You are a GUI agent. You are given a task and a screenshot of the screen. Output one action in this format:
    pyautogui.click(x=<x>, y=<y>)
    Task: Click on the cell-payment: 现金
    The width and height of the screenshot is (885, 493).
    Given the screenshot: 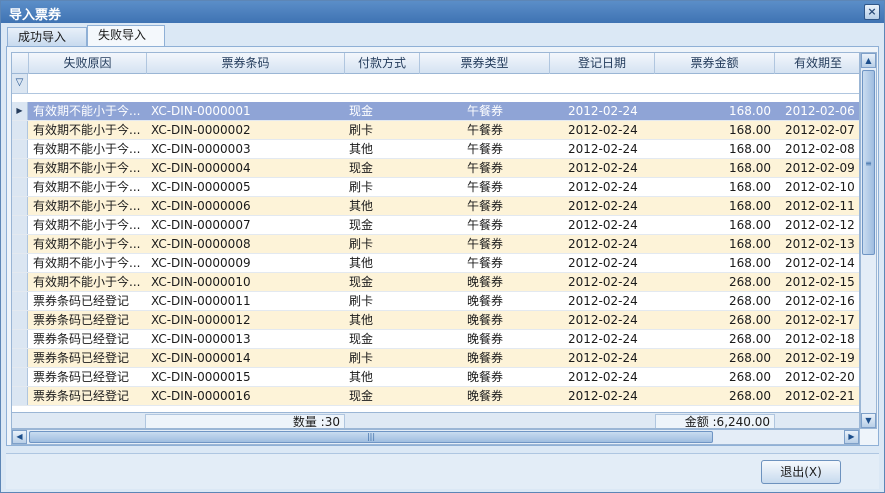 What is the action you would take?
    pyautogui.click(x=361, y=168)
    